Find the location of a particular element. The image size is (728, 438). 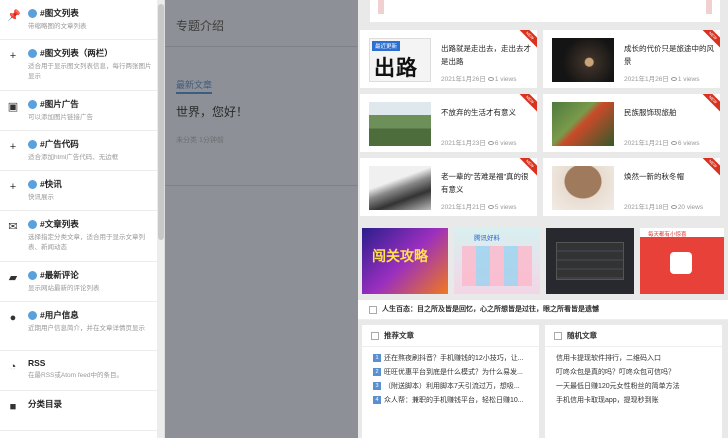

list-item: 叮咚众包是真的吗？叮咚众包可信吗？ is located at coordinates (639, 373).